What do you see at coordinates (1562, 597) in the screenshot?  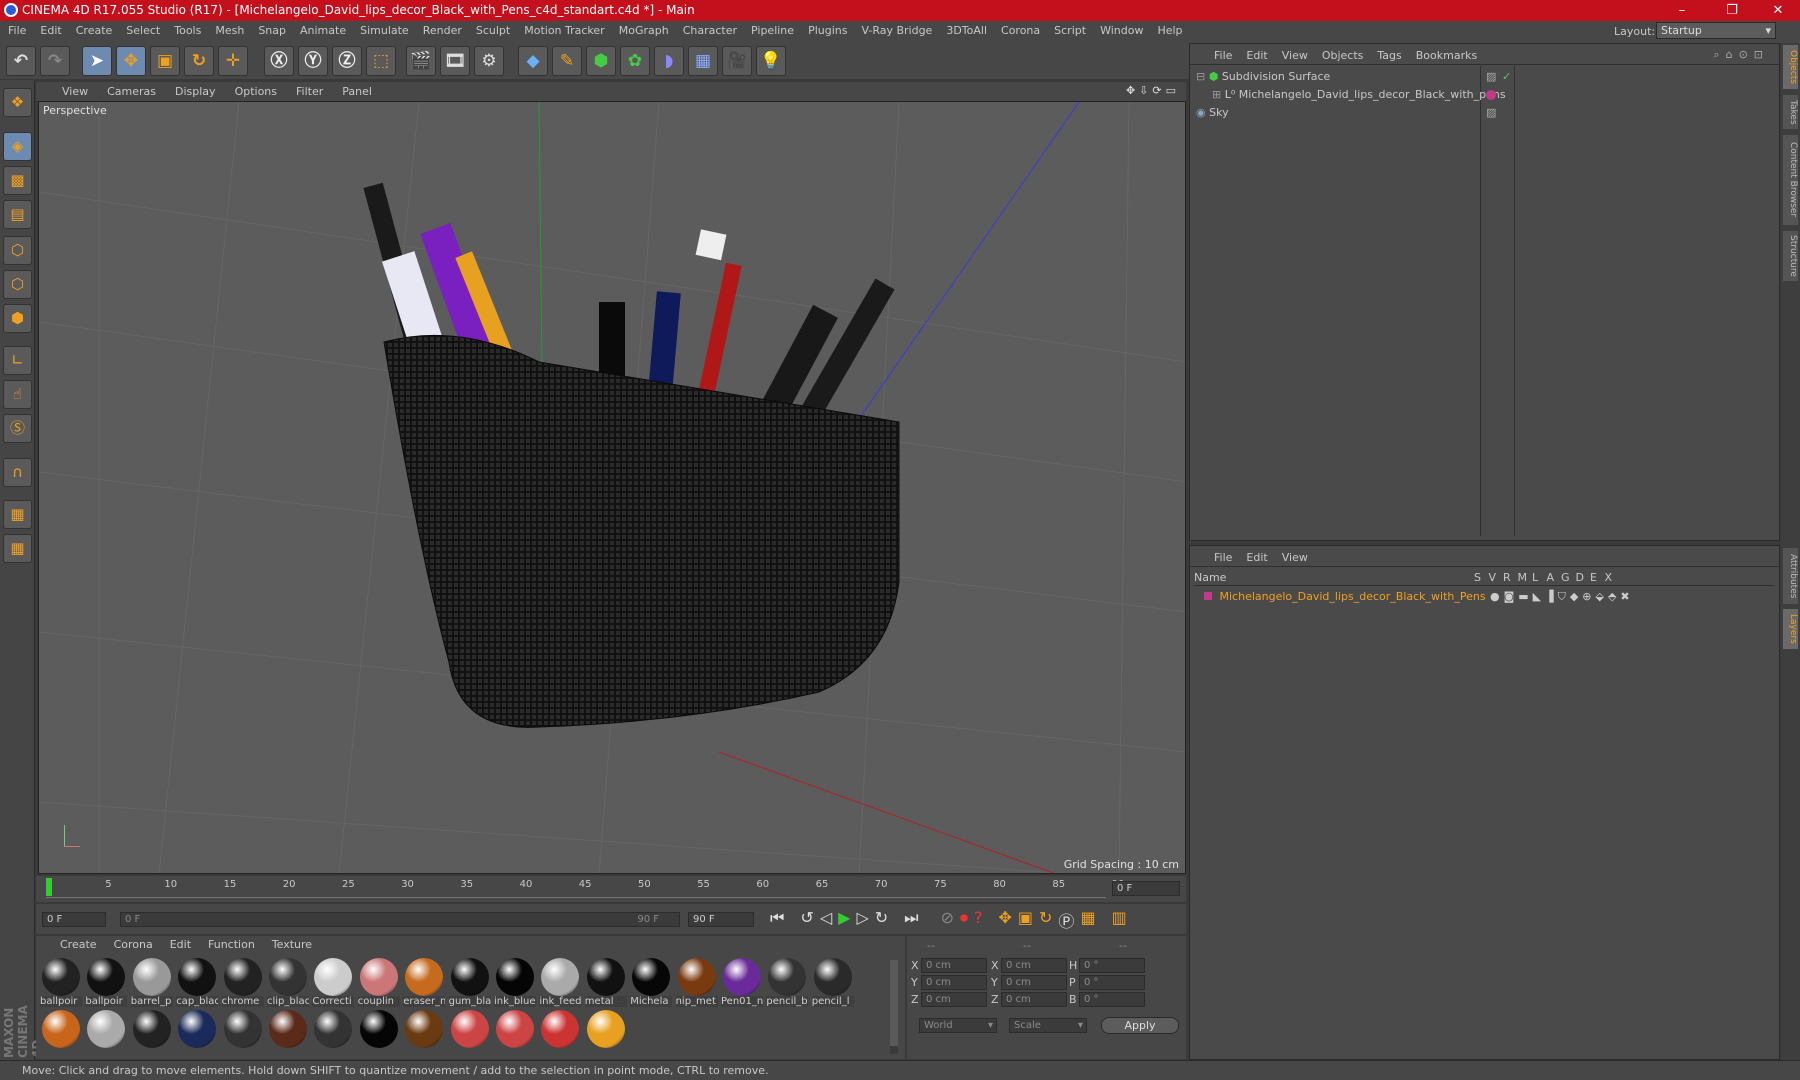 I see `layer-flag-icons: ●◙▬◣▐⛉◆⊕⬙⬘✖` at bounding box center [1562, 597].